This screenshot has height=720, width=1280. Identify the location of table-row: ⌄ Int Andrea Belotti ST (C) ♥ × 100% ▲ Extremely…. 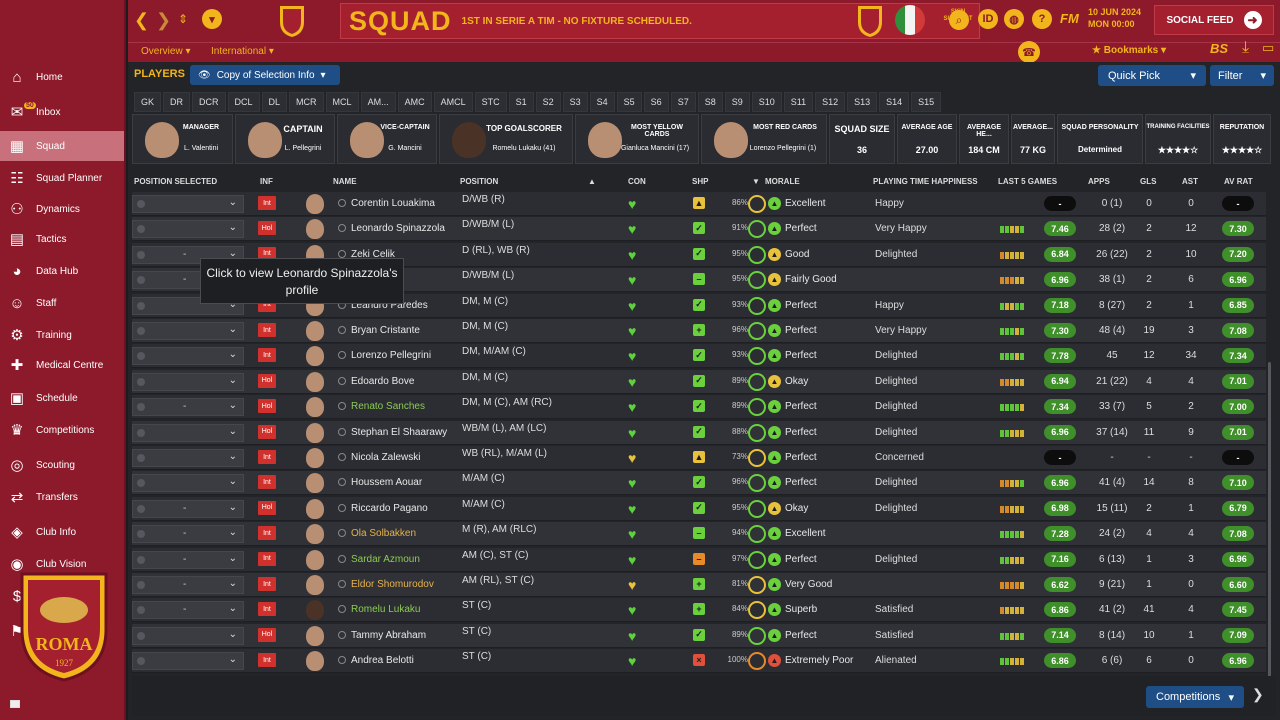
(699, 661).